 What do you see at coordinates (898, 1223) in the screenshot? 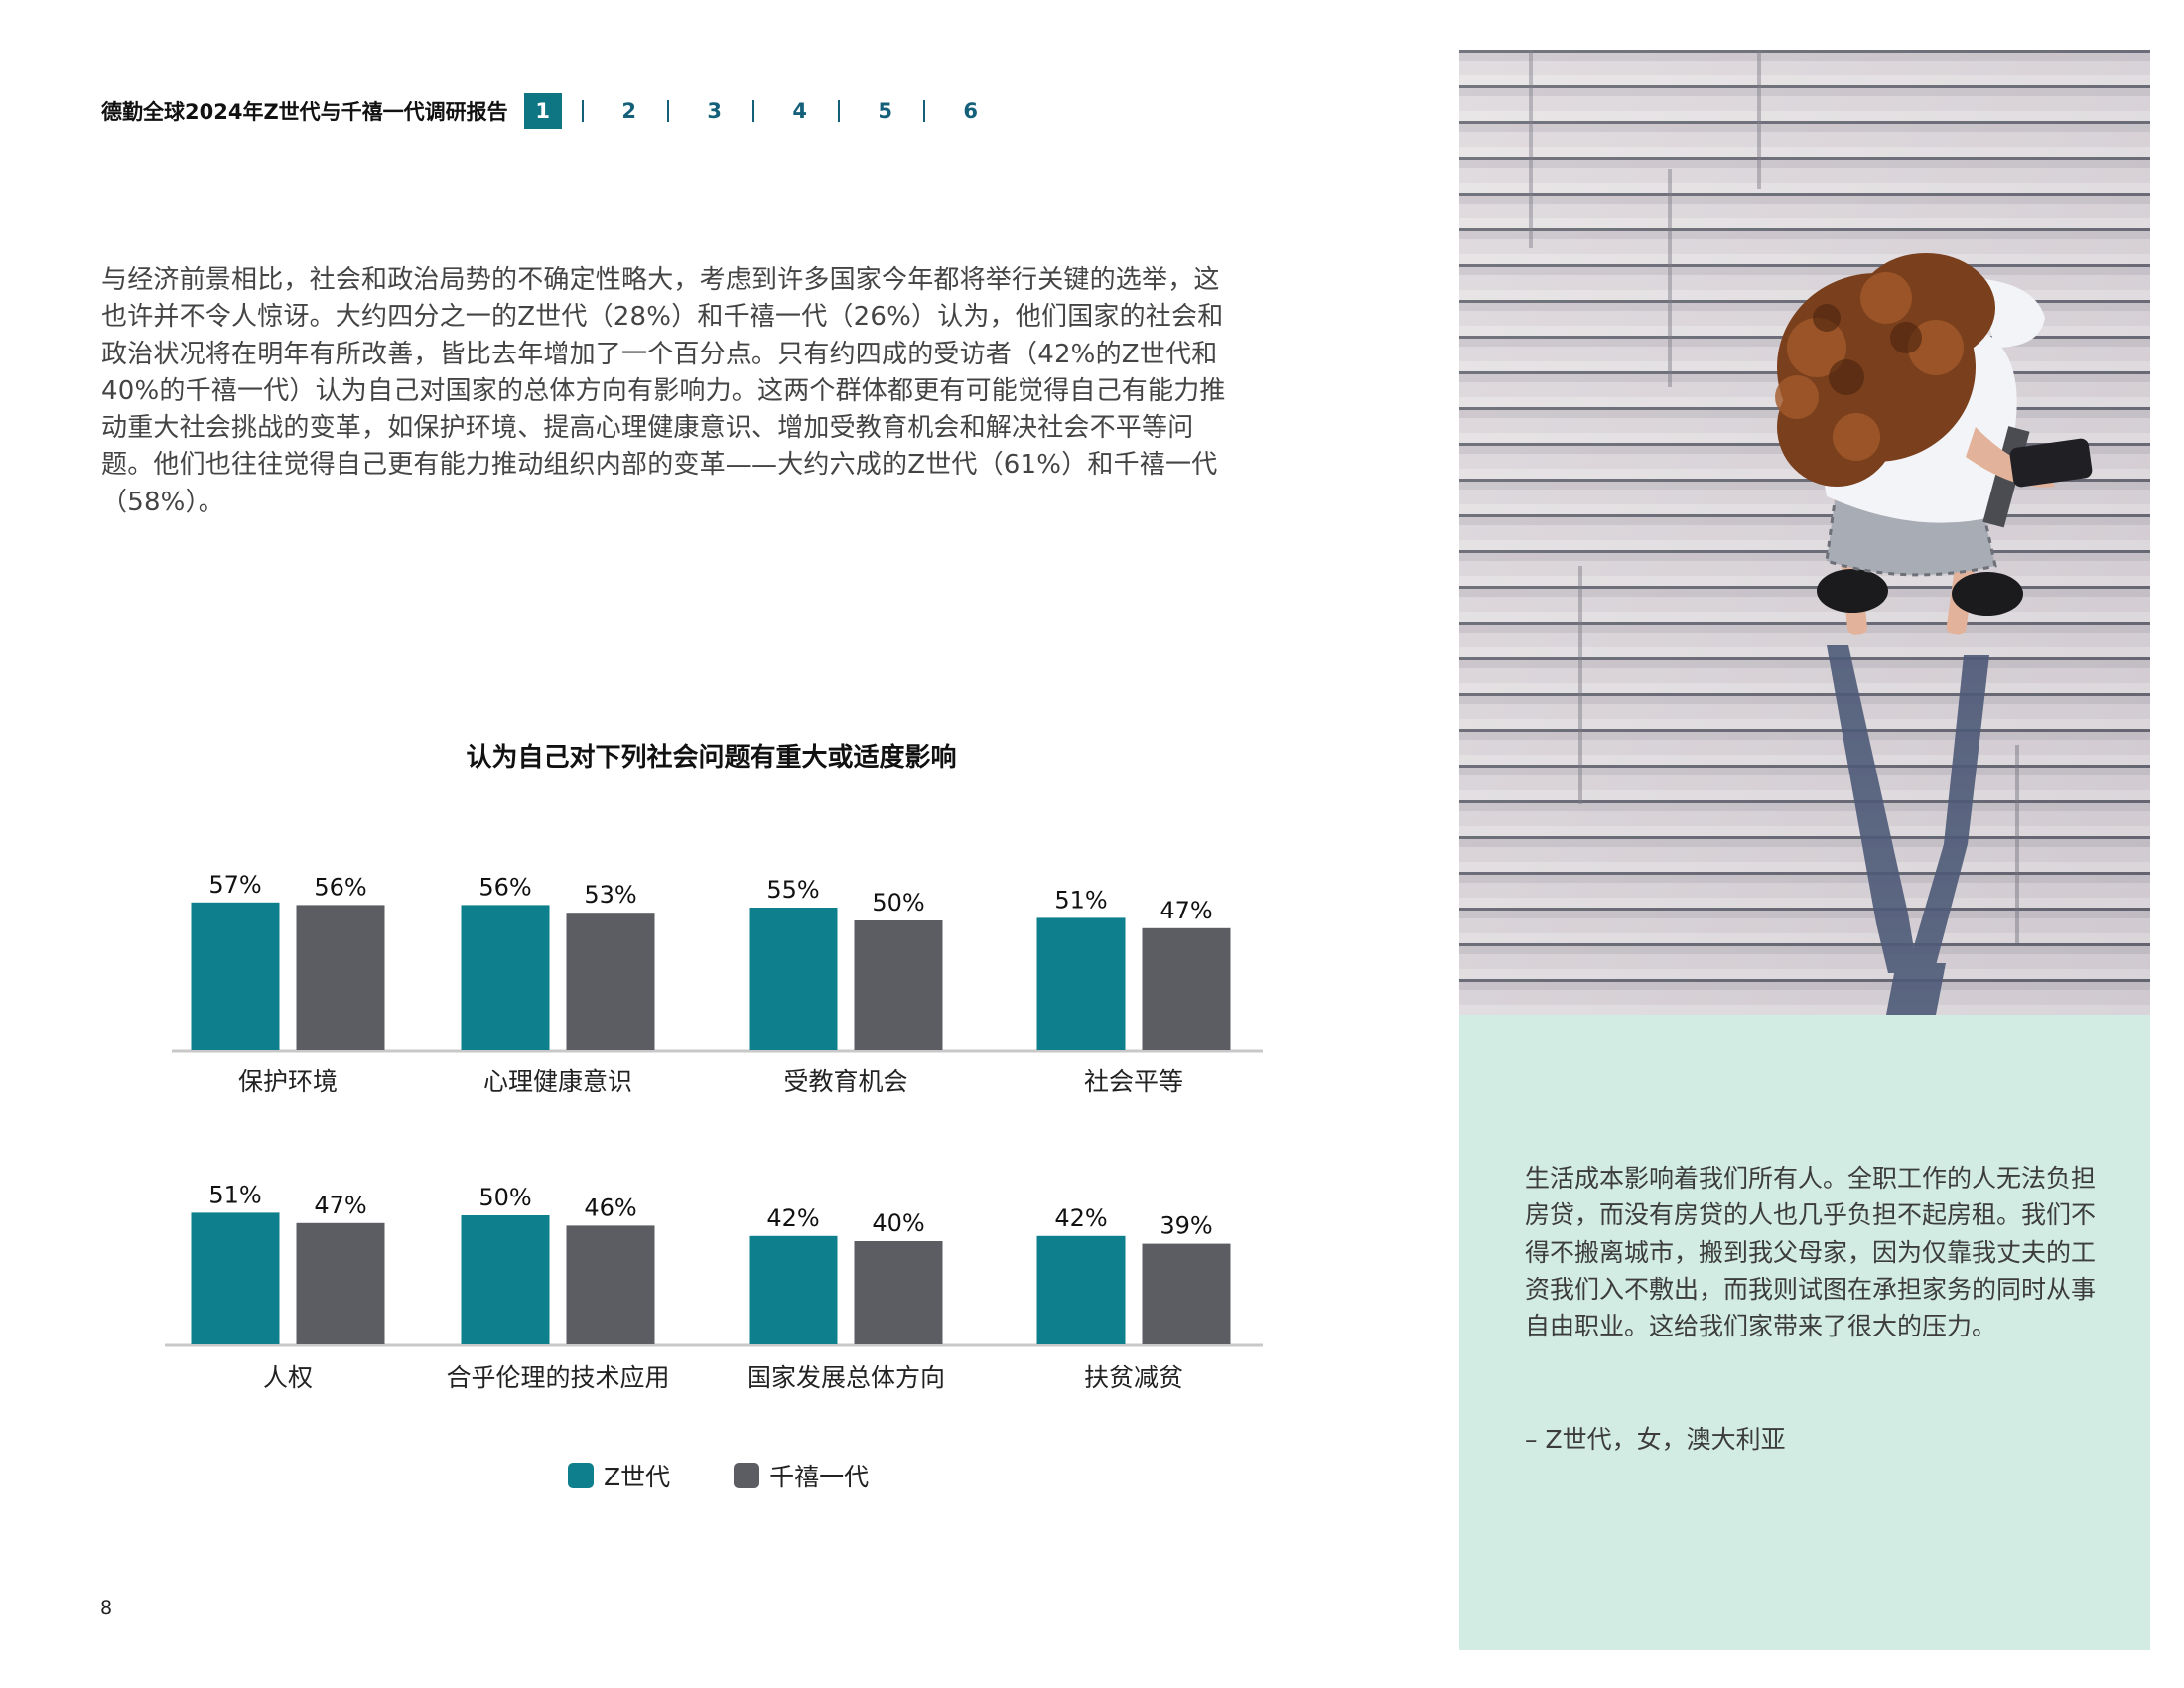
I see `data-label: 40%` at bounding box center [898, 1223].